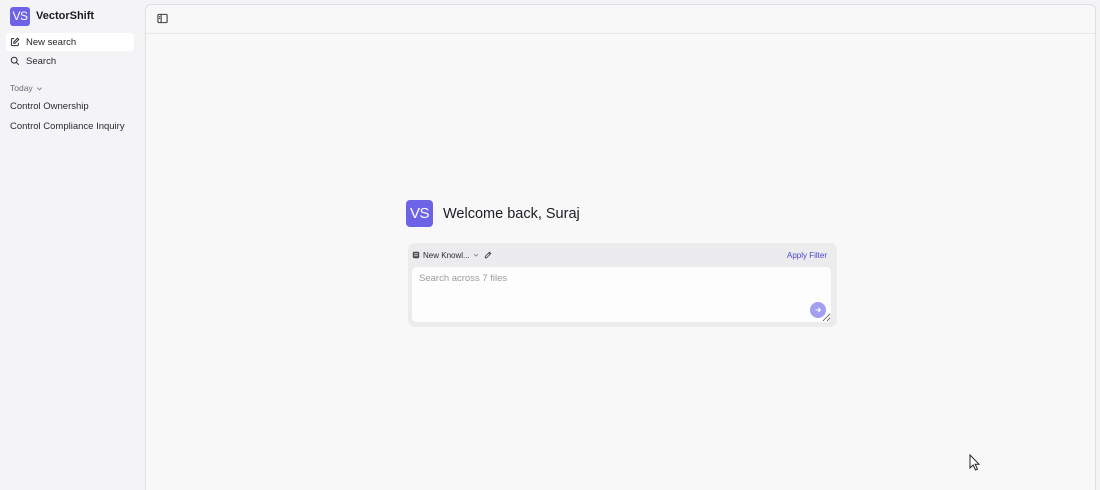  What do you see at coordinates (70, 61) in the screenshot?
I see `search-nav-button: Search` at bounding box center [70, 61].